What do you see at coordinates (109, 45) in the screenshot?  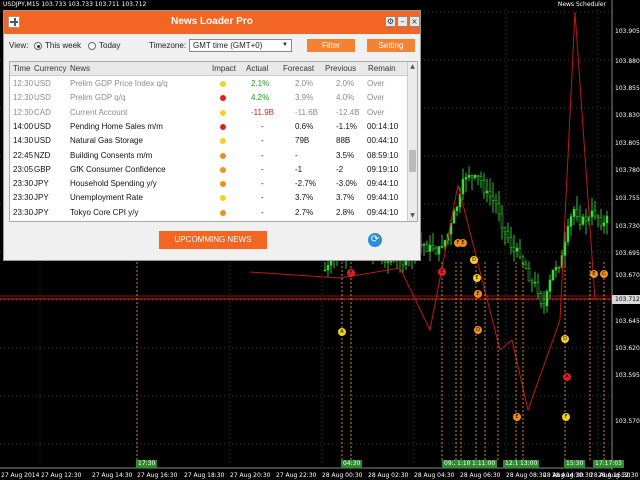 I see `today-label: Today` at bounding box center [109, 45].